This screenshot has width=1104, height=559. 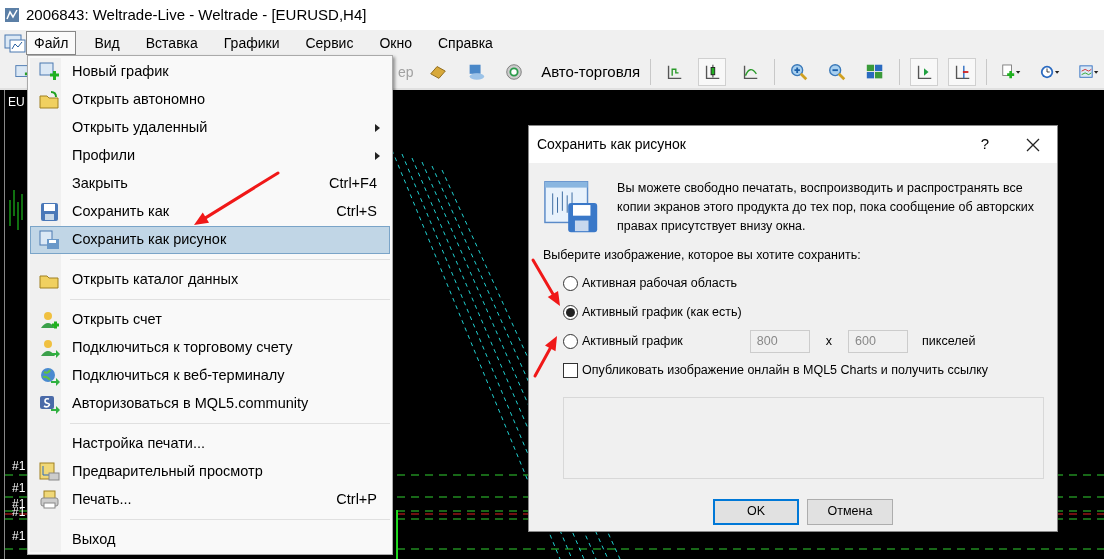 What do you see at coordinates (1033, 144) in the screenshot?
I see `close-icon` at bounding box center [1033, 144].